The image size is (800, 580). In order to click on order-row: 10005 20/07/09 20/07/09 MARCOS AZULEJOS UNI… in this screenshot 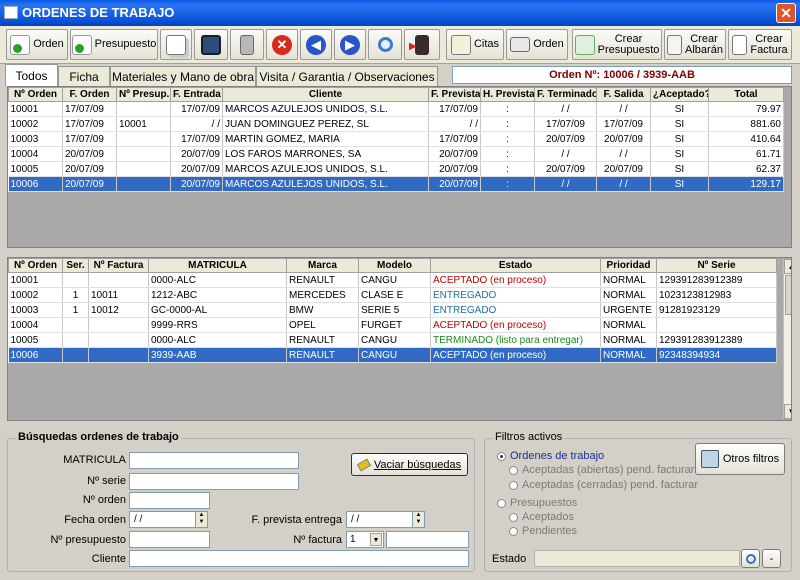, I will do `click(396, 169)`.